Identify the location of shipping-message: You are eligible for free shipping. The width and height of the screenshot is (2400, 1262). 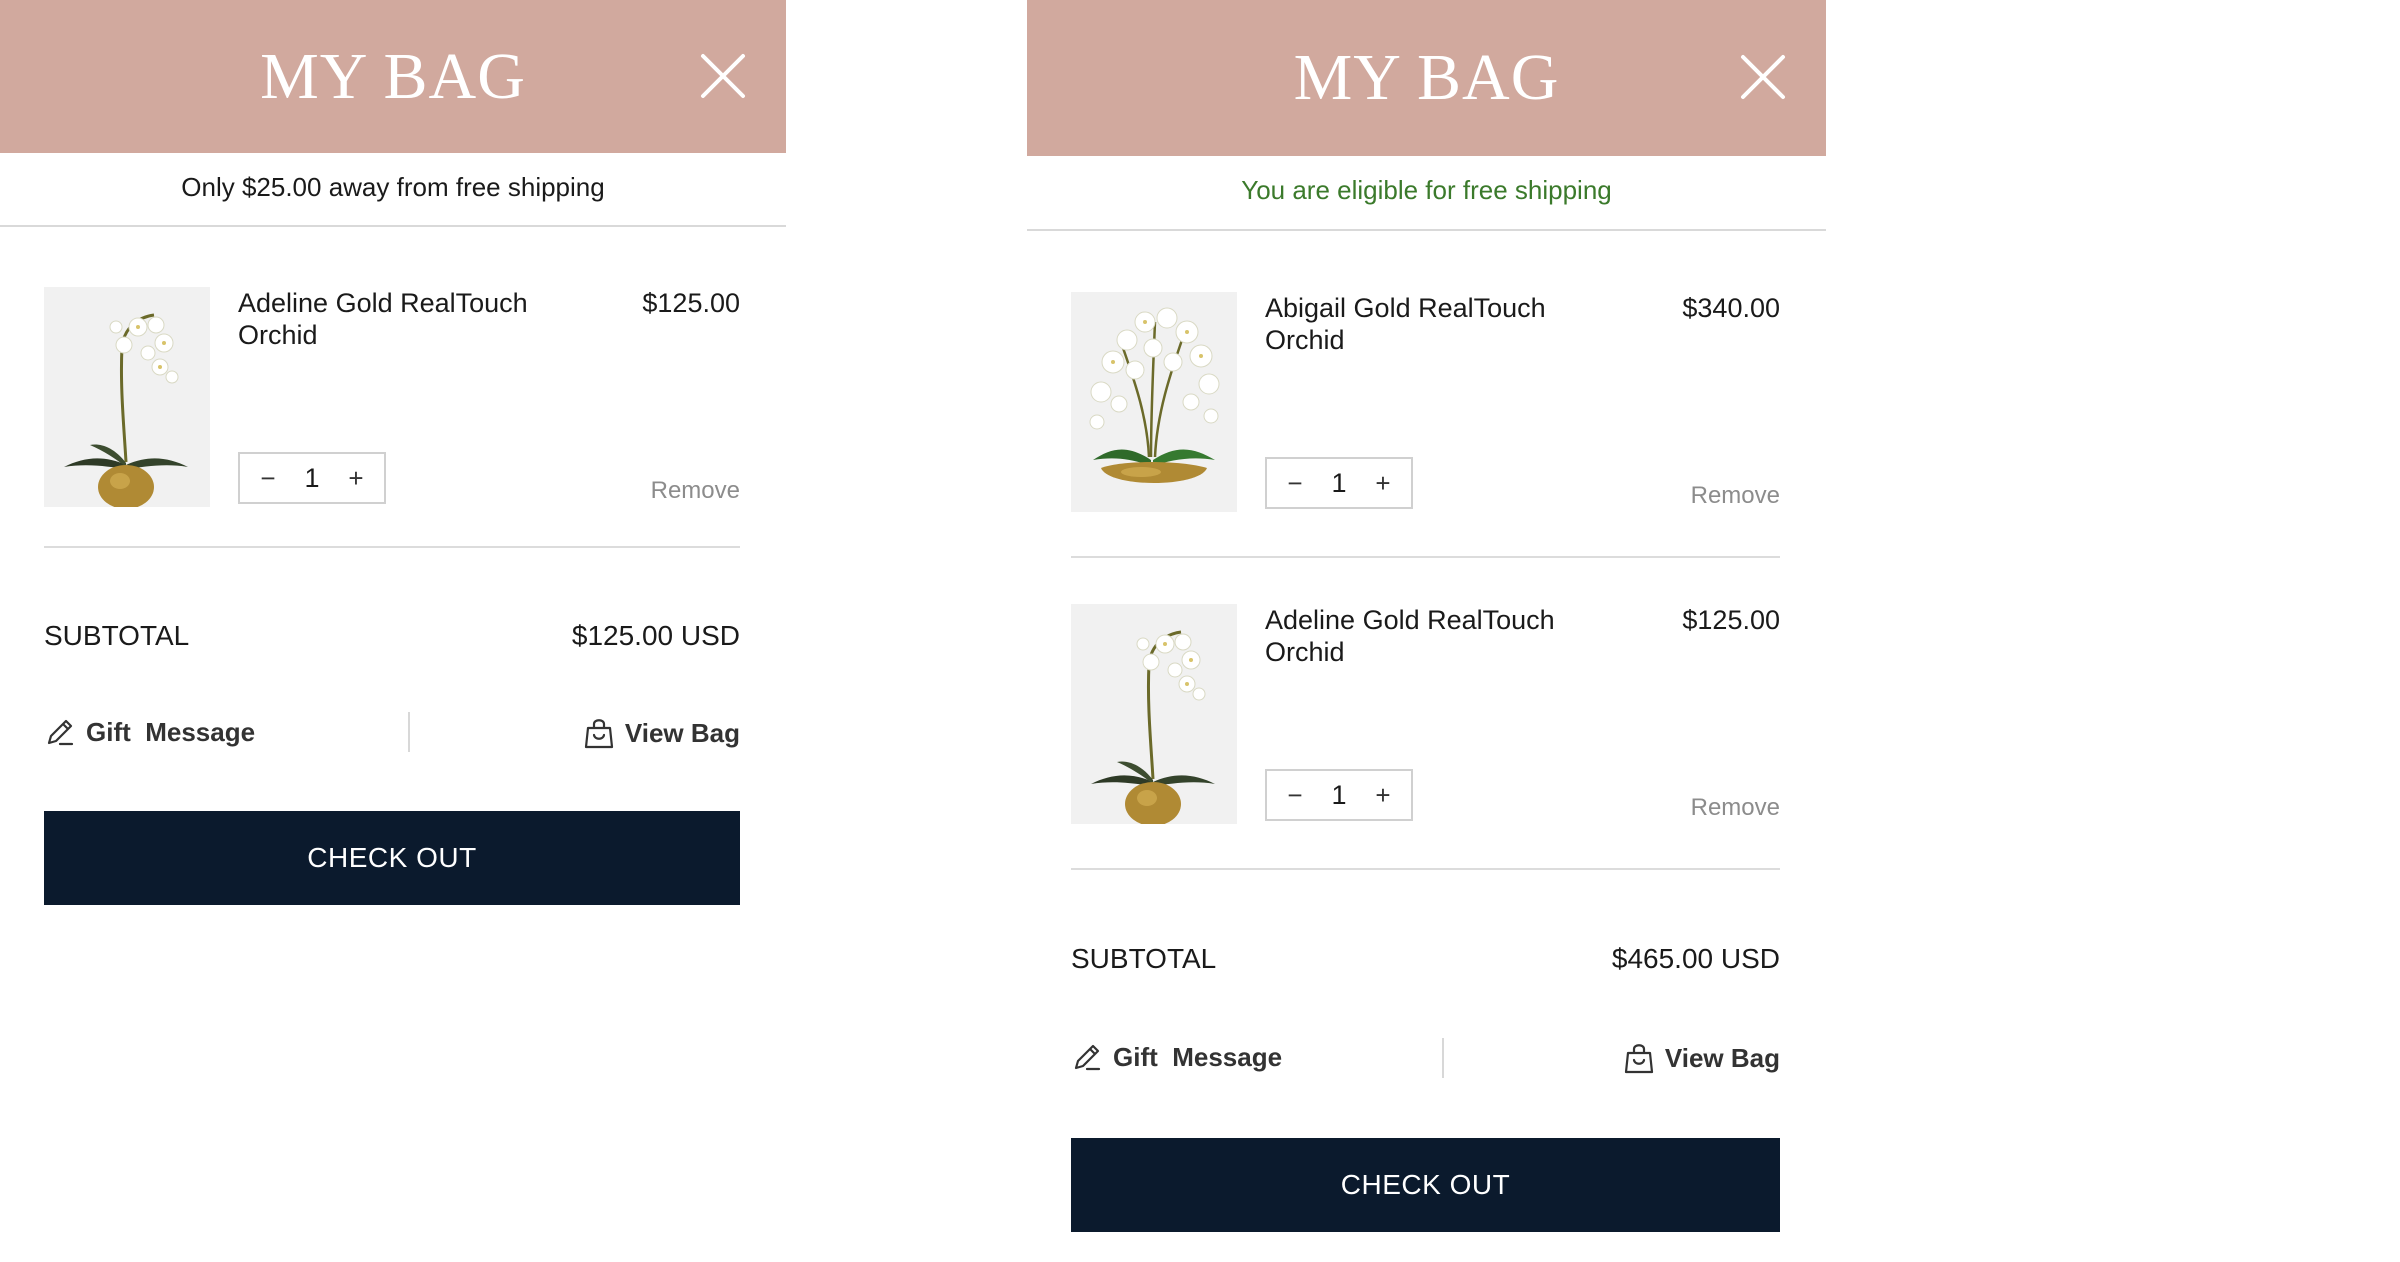
(1426, 190).